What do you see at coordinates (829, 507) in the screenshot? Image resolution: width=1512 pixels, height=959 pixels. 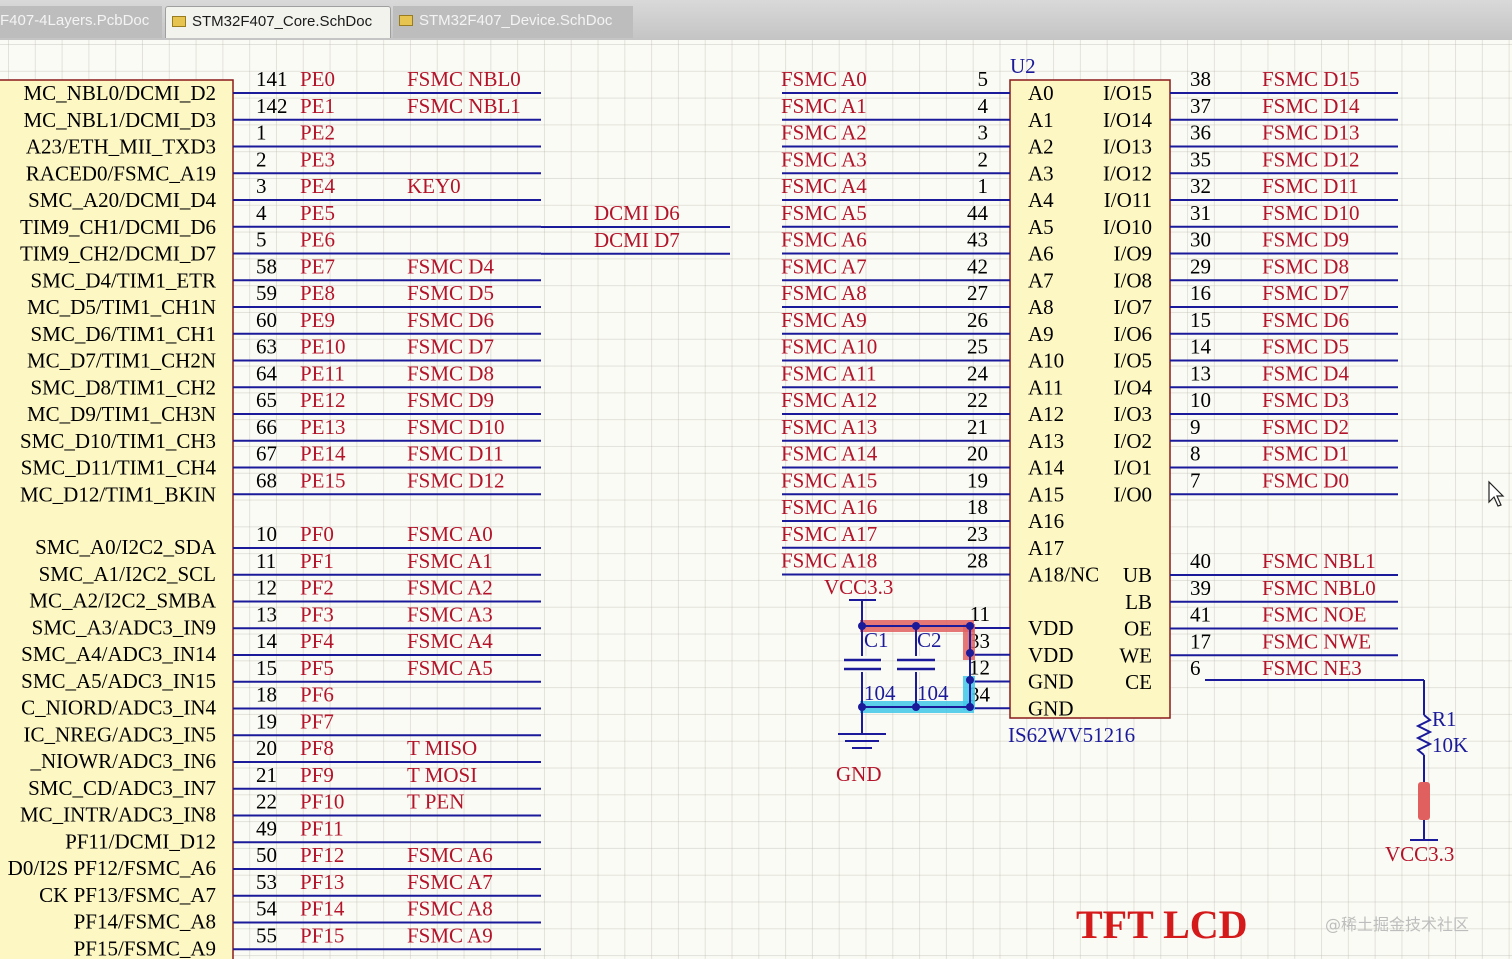 I see `address-net-label: FSMC A16` at bounding box center [829, 507].